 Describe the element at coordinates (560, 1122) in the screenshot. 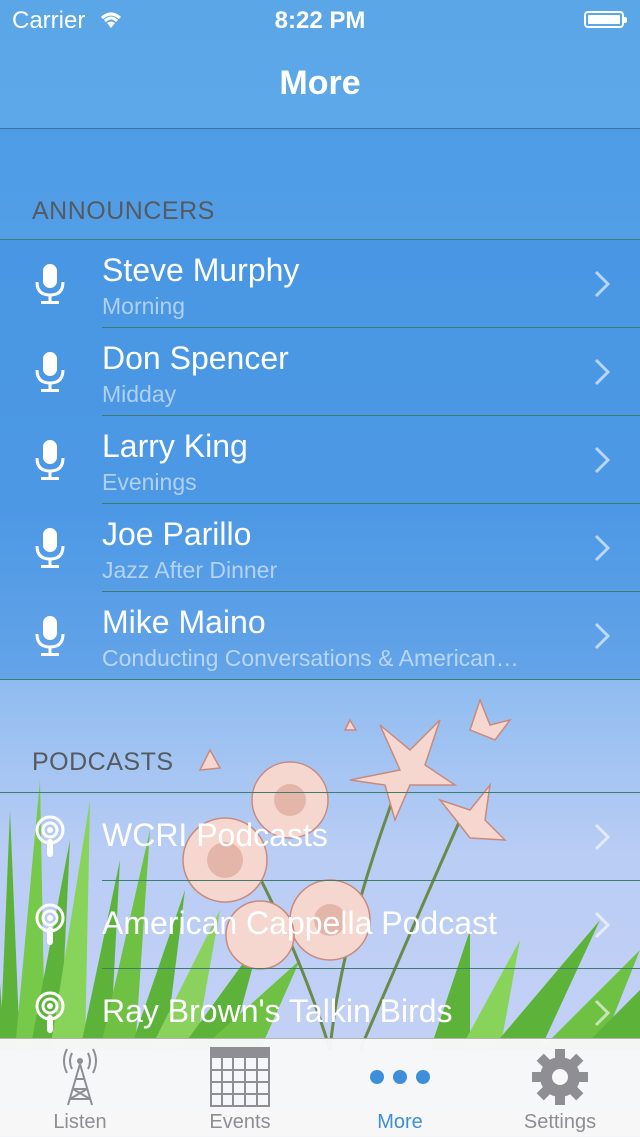

I see `tab-label: Settings` at that location.